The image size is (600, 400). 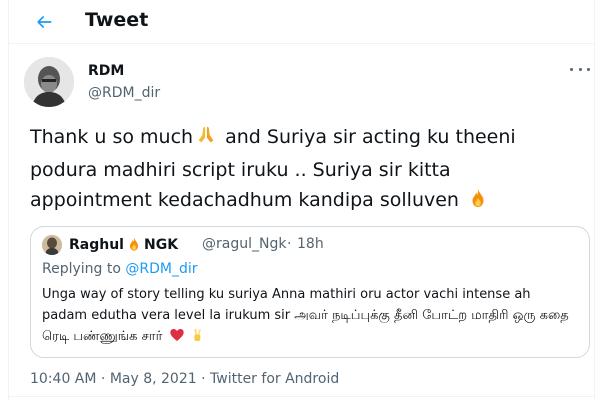 What do you see at coordinates (161, 269) in the screenshot?
I see `replying-to-handle-link: @RDM_dir` at bounding box center [161, 269].